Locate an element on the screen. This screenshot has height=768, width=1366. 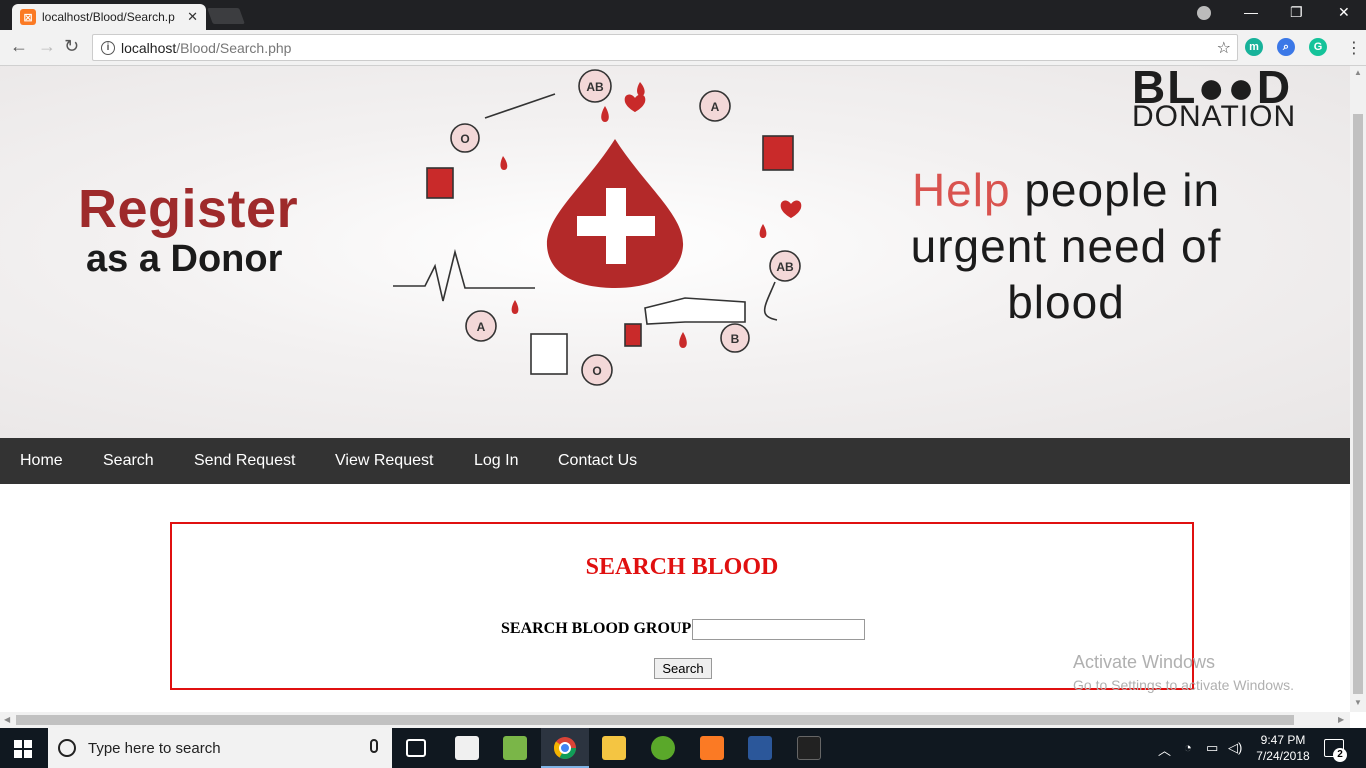
taskbar-search-box: Type here to search is located at coordinates (220, 748).